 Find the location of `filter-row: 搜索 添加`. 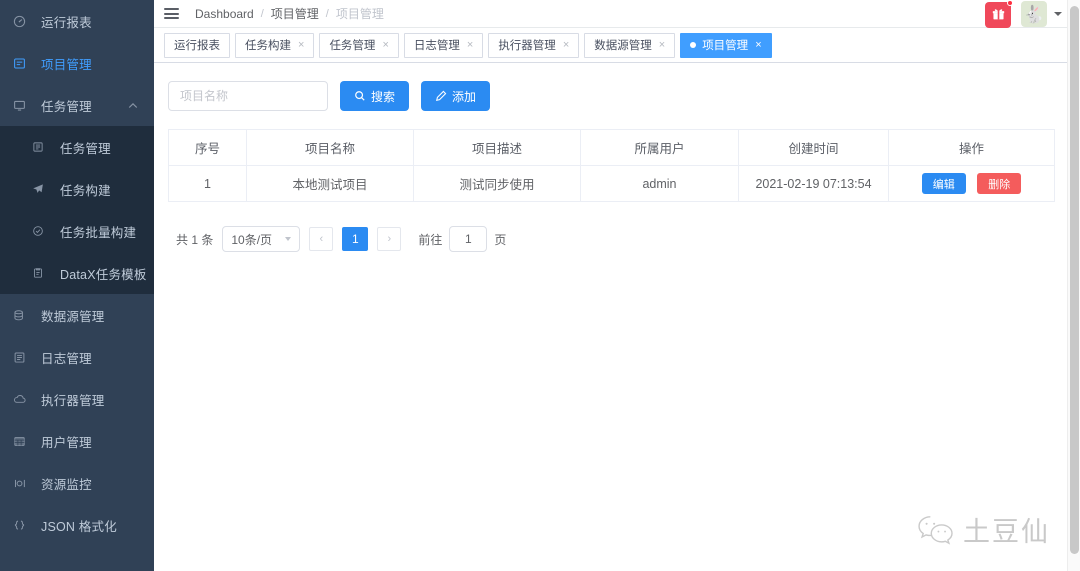

filter-row: 搜索 添加 is located at coordinates (617, 96).